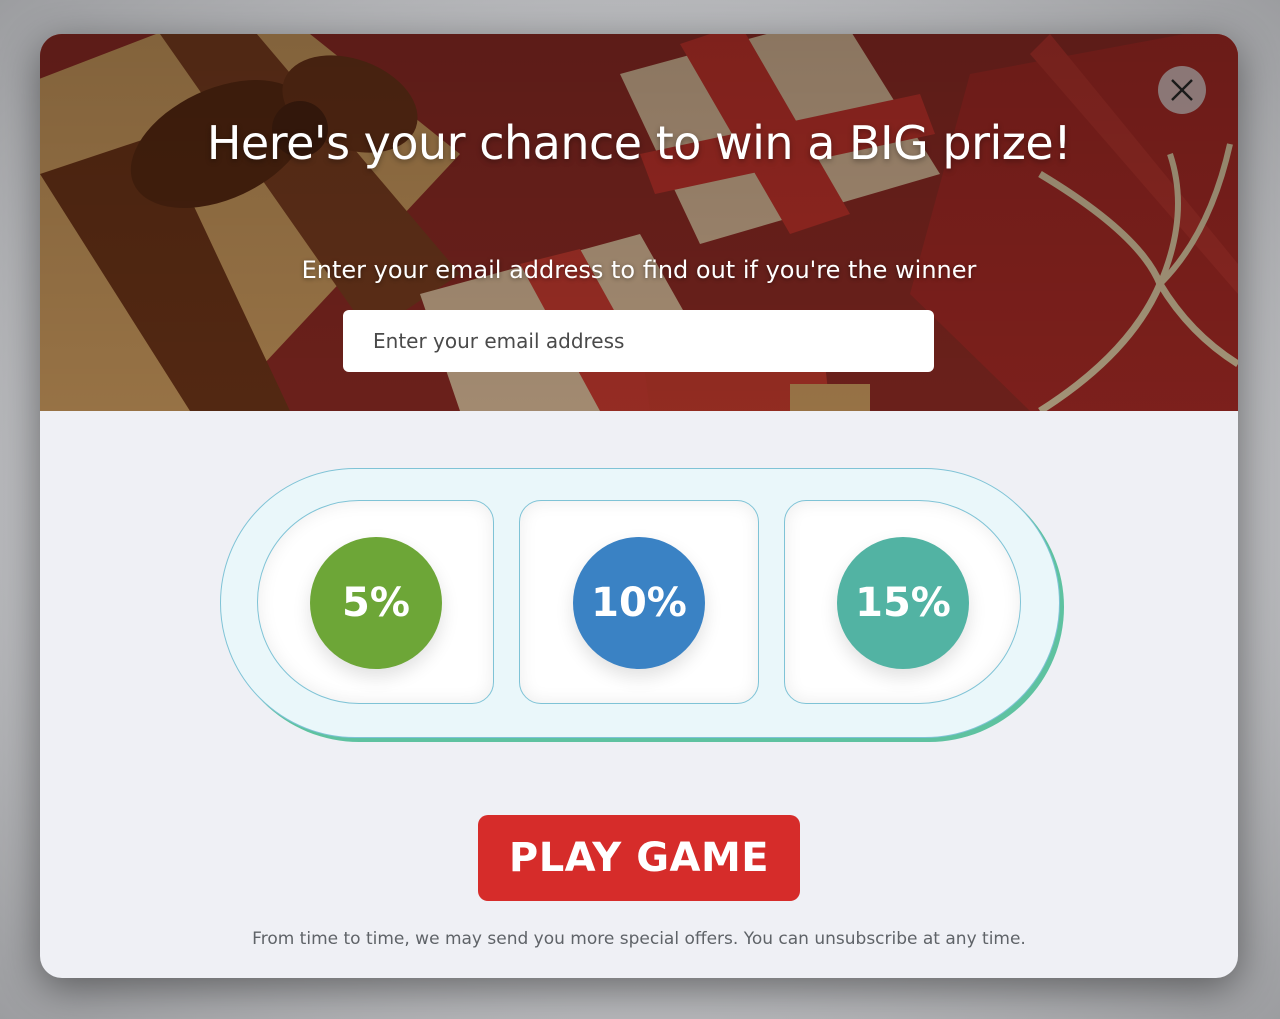 Image resolution: width=1280 pixels, height=1019 pixels. I want to click on prize-coin-10: 10%, so click(639, 603).